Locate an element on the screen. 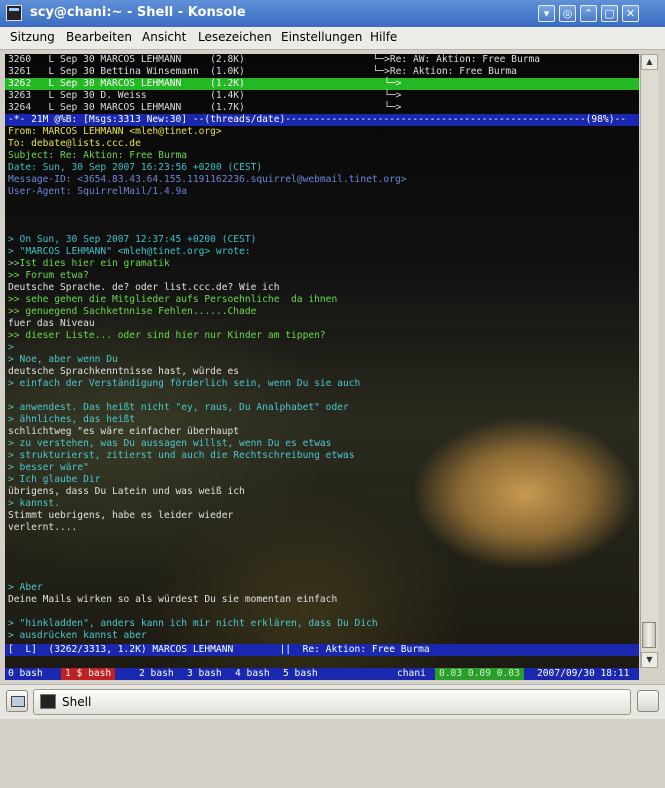 Image resolution: width=665 pixels, height=788 pixels. screen-tab-0: 0 bash is located at coordinates (25, 674).